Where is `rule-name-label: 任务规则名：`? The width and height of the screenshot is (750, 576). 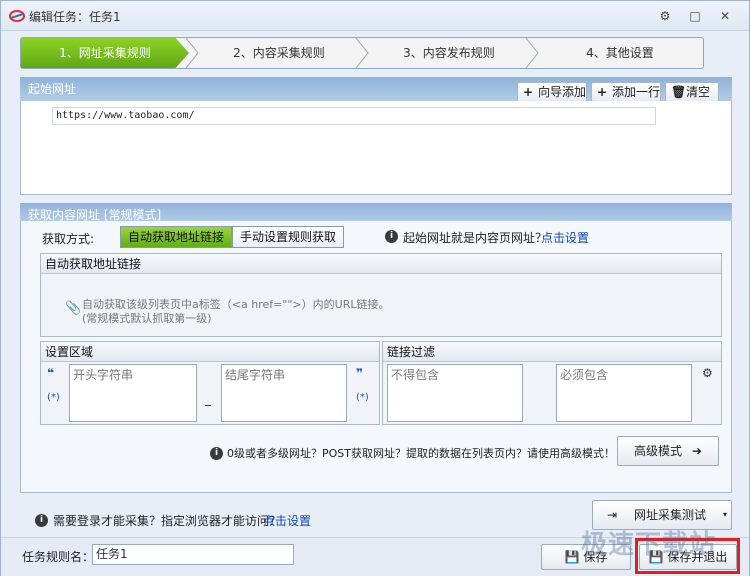
rule-name-label: 任务规则名： is located at coordinates (58, 557).